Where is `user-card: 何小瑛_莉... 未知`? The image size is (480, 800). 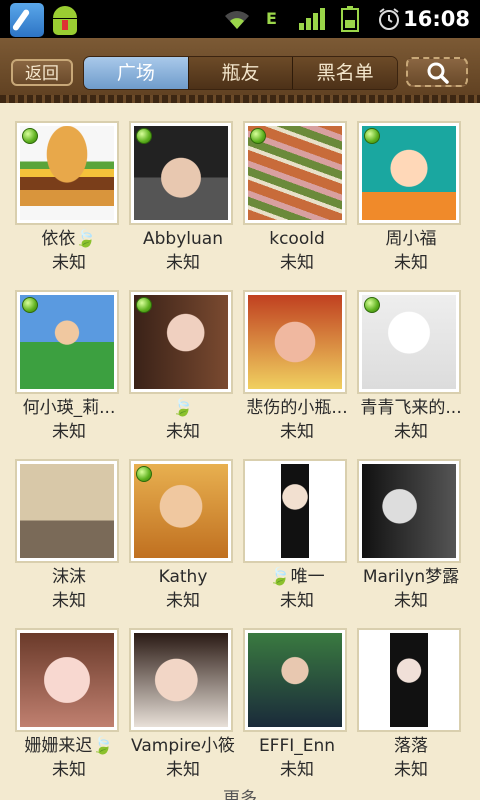 user-card: 何小瑛_莉... 未知 is located at coordinates (71, 365).